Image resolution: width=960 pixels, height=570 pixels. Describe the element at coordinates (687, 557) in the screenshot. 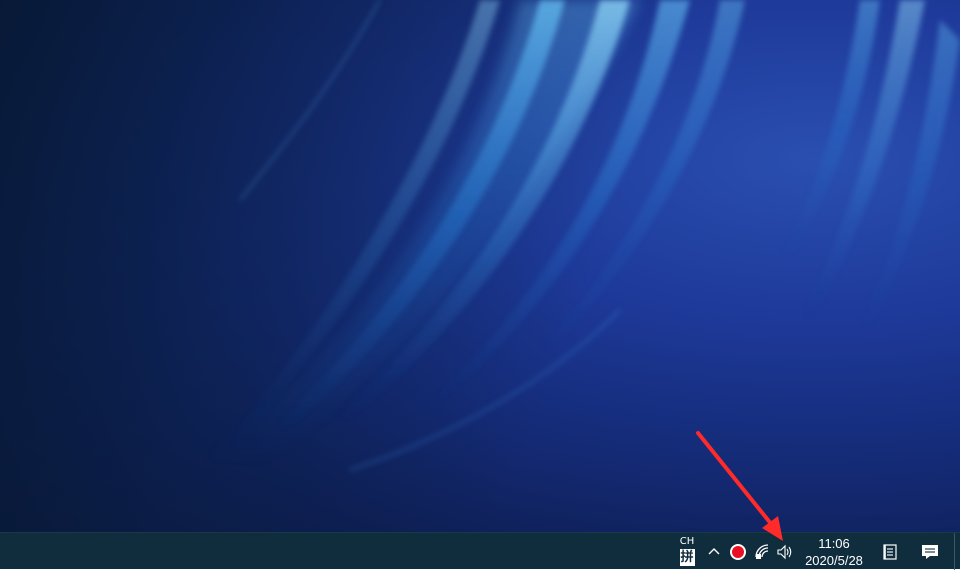

I see `ime-mode-label: 拼` at that location.